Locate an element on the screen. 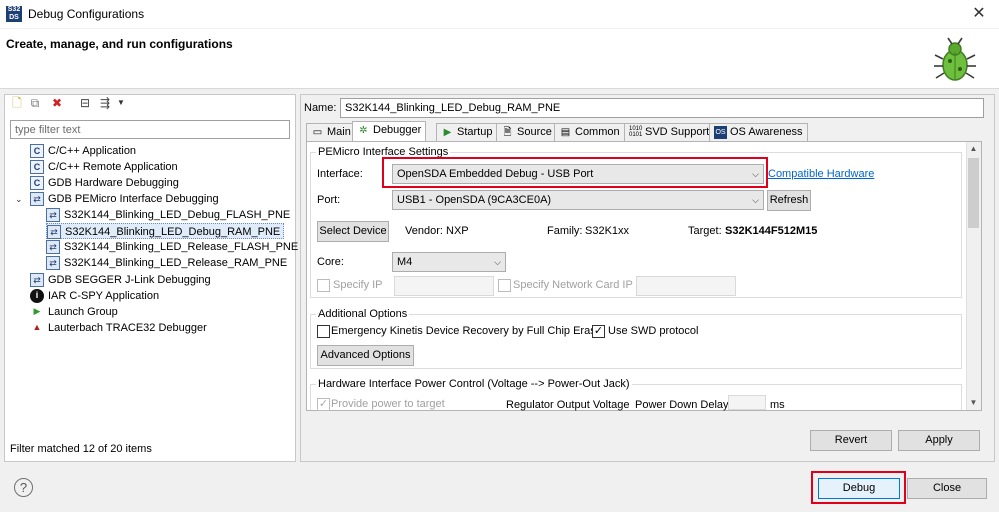 Image resolution: width=999 pixels, height=512 pixels. ip-field is located at coordinates (444, 286).